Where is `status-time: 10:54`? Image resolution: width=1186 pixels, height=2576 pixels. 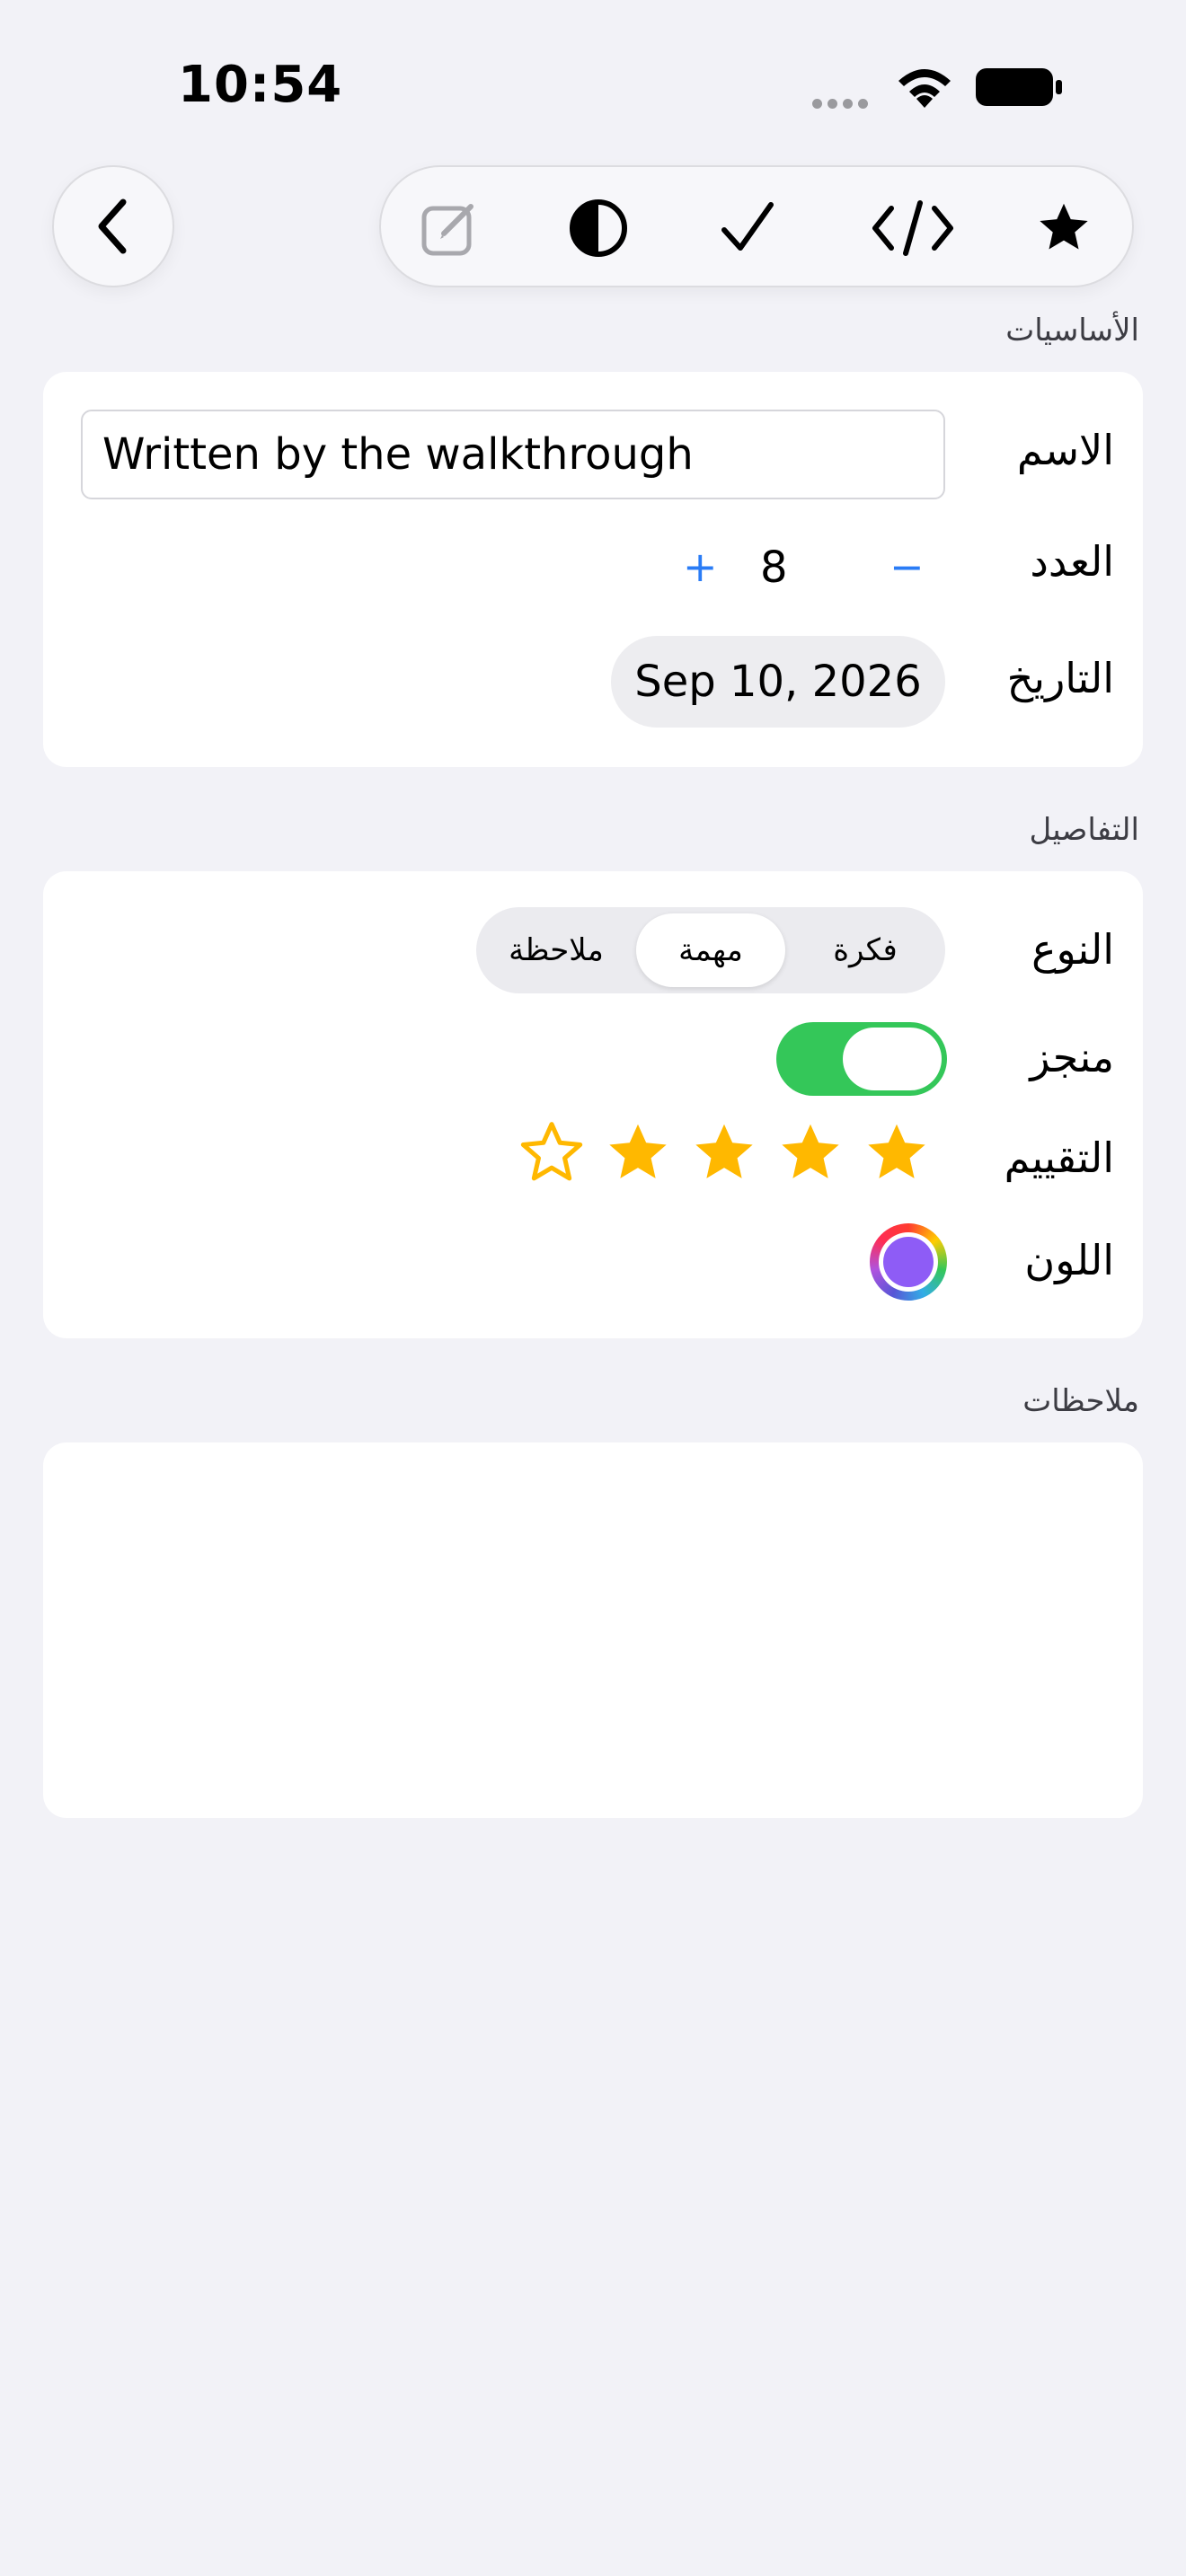 status-time: 10:54 is located at coordinates (260, 85).